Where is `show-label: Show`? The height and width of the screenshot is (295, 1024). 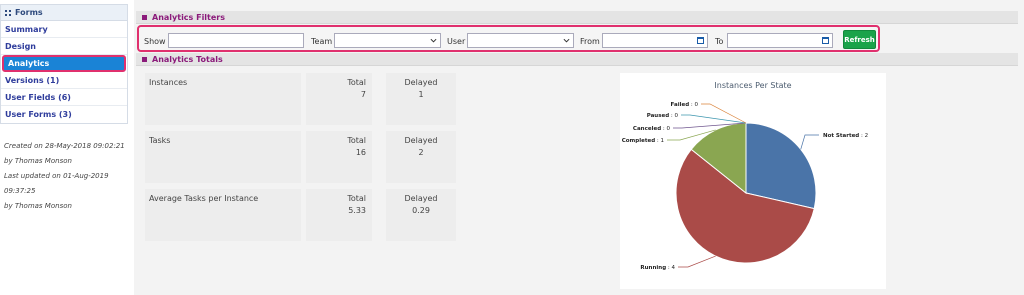 show-label: Show is located at coordinates (155, 41).